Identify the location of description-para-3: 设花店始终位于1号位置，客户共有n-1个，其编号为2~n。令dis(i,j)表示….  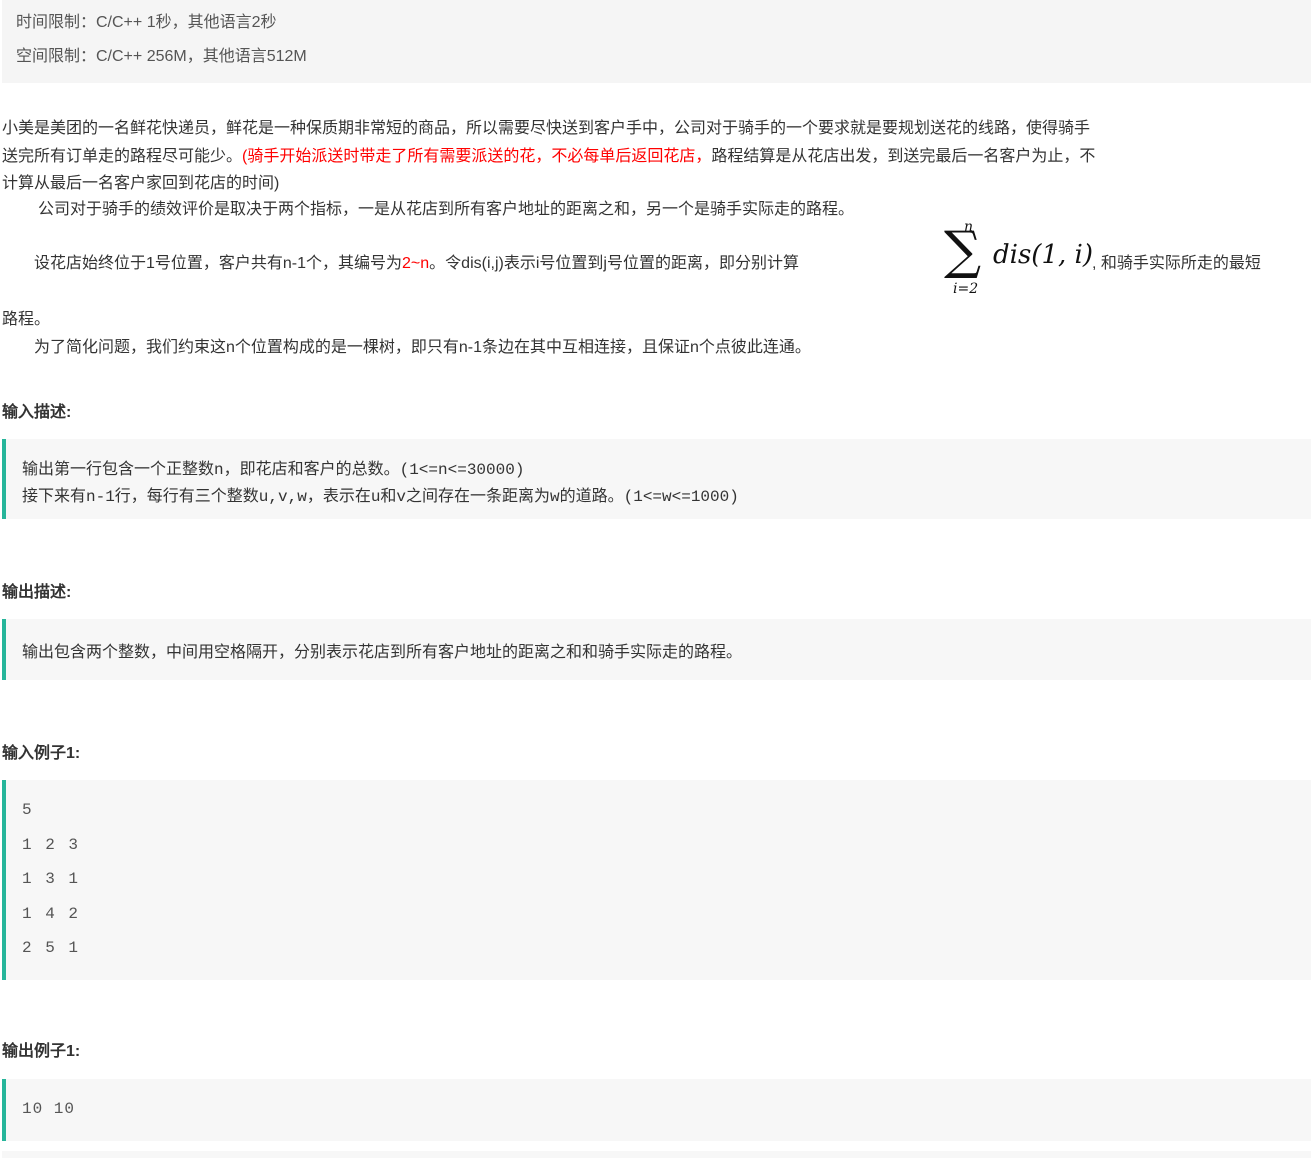
(416, 261).